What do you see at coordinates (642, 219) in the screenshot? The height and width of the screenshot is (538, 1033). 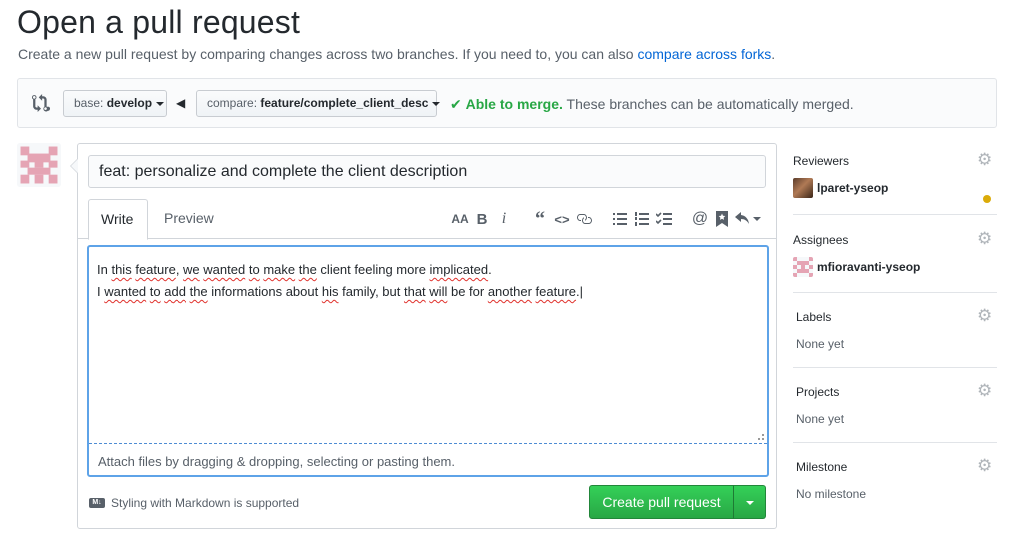 I see `ordered-list-icon` at bounding box center [642, 219].